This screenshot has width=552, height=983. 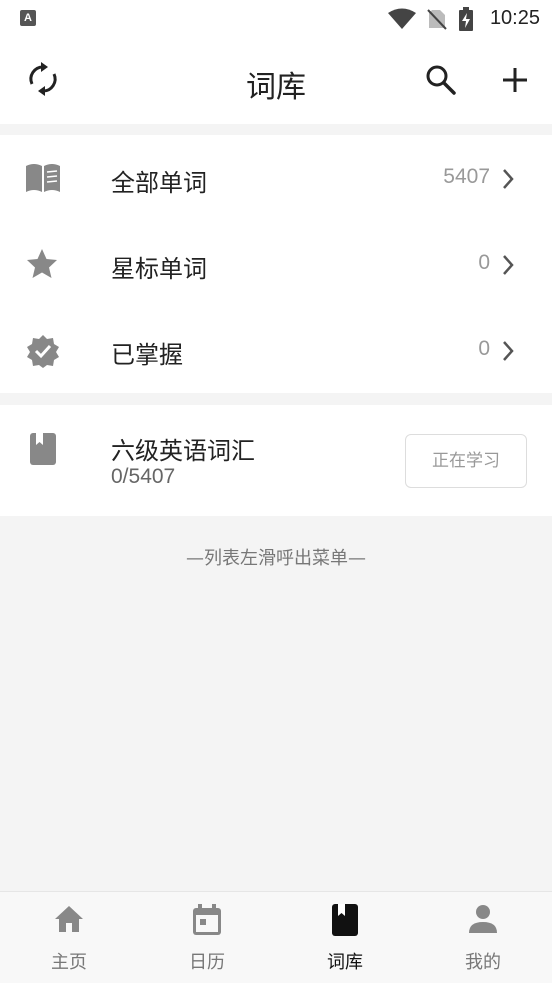 I want to click on book-name: 六级英语词汇, so click(x=183, y=451).